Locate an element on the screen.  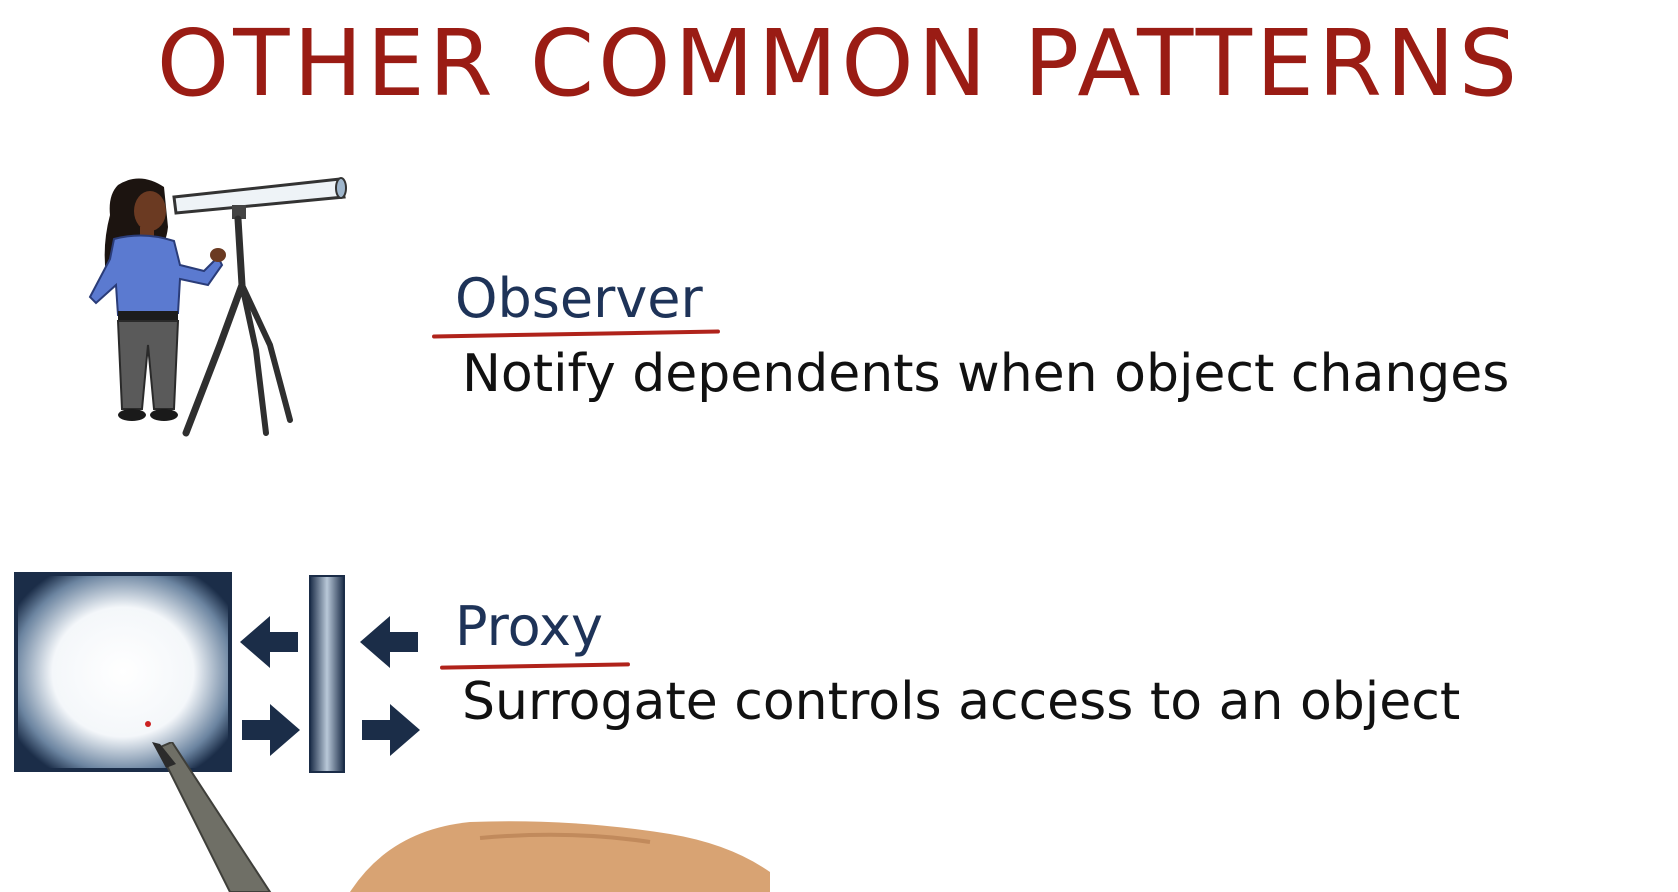
pen-icon is located at coordinates (461, 817).